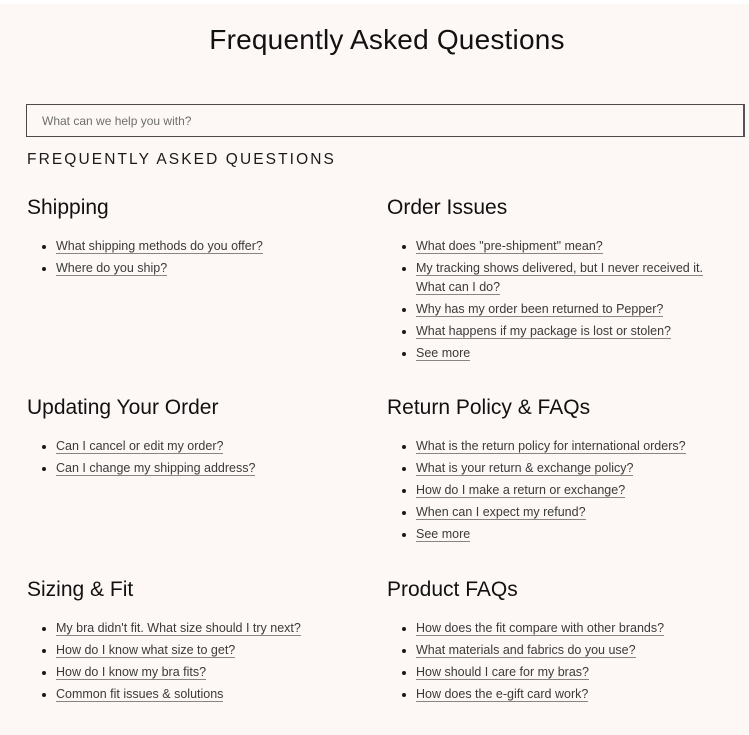  I want to click on faq-link: How does the e-gift card work?, so click(502, 694).